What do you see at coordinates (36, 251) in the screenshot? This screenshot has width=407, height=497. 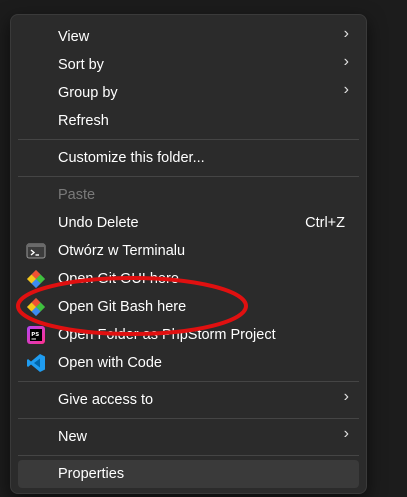 I see `terminal-icon` at bounding box center [36, 251].